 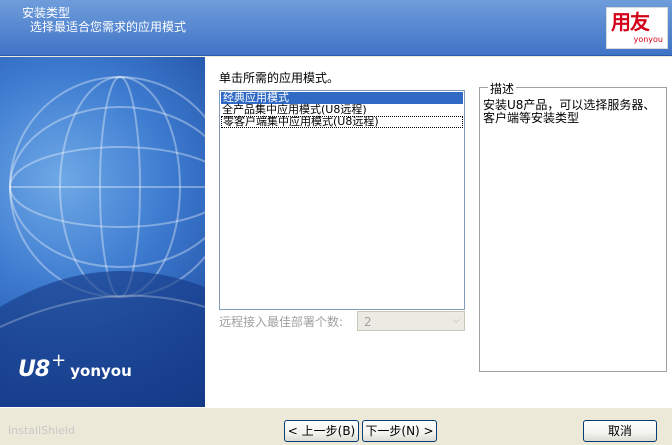 I want to click on remote-count-value: 2, so click(x=368, y=322).